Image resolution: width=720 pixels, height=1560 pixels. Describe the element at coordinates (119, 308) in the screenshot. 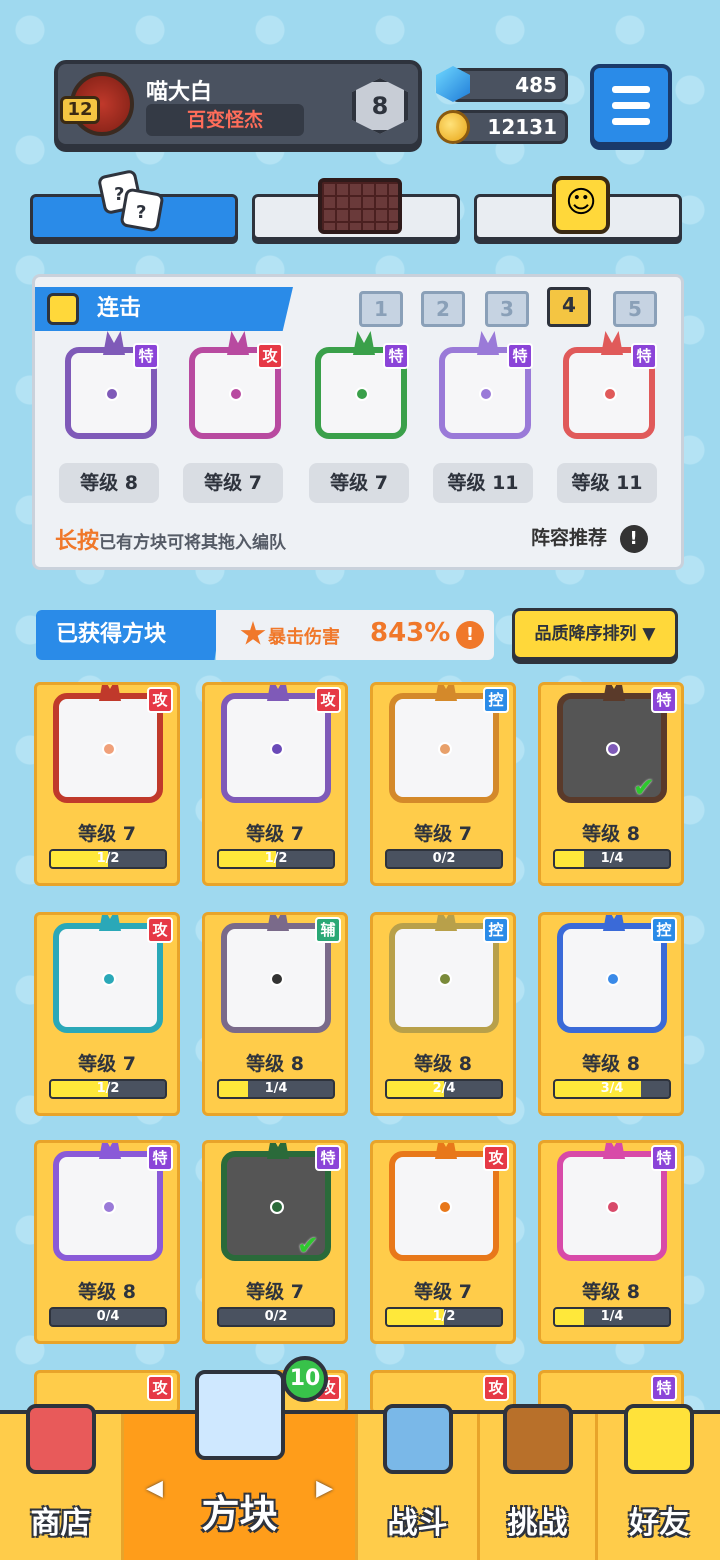

I see `deck-title-label: 连击` at that location.